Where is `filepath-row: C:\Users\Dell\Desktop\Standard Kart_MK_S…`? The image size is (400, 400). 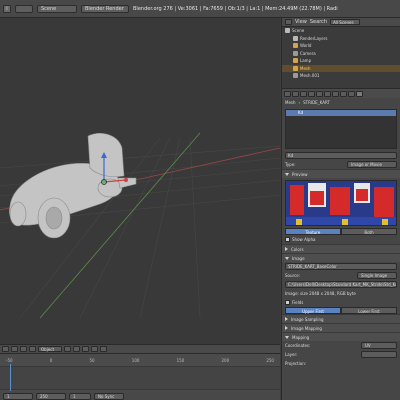
filepath-row: C:\Users\Dell\Desktop\Standard Kart_MK_S… is located at coordinates (341, 284).